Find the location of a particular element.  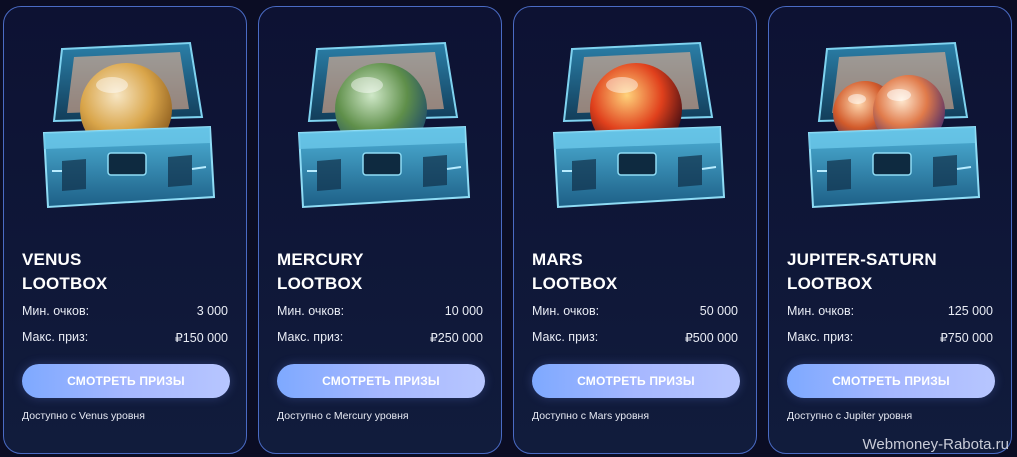

availability-note: Доступно с Mars уровня is located at coordinates (591, 416).